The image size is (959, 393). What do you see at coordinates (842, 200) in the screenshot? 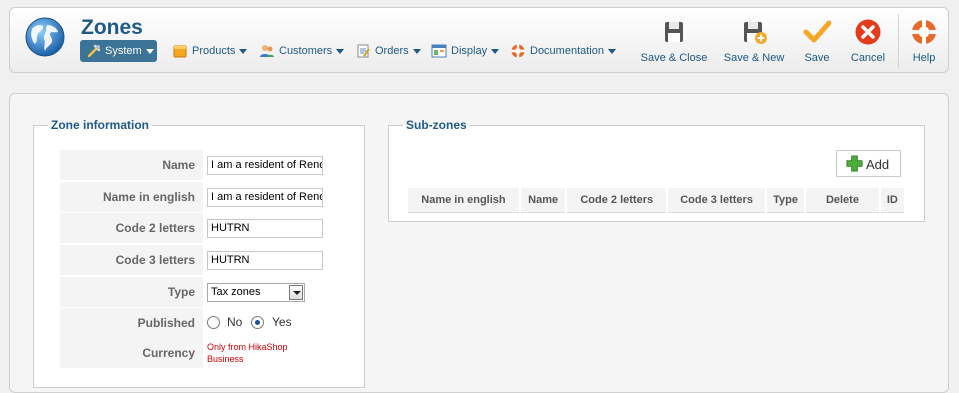
I see `column-delete: Delete` at bounding box center [842, 200].